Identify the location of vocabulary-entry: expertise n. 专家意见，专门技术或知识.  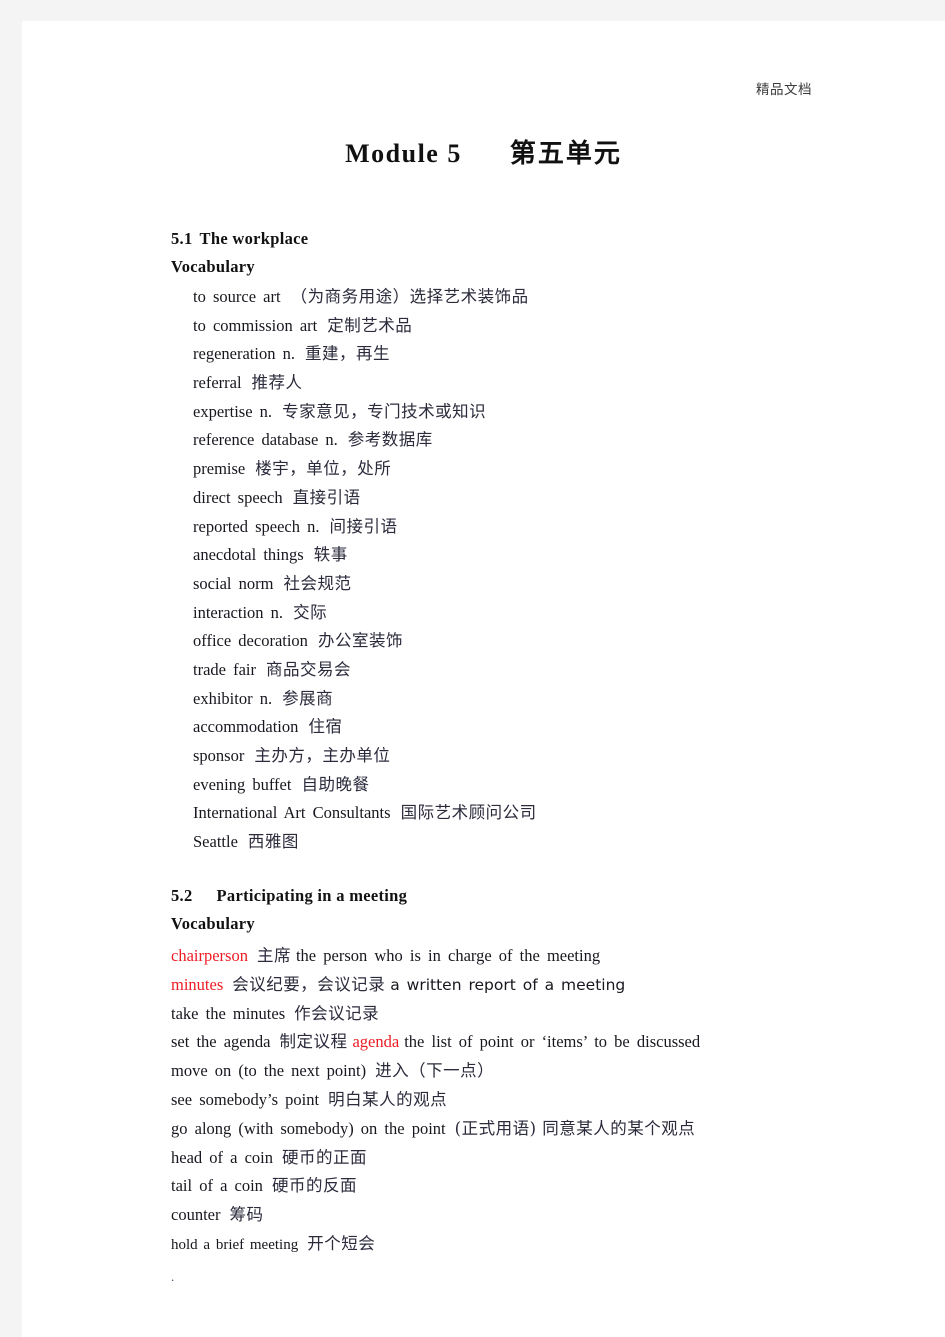
(543, 412).